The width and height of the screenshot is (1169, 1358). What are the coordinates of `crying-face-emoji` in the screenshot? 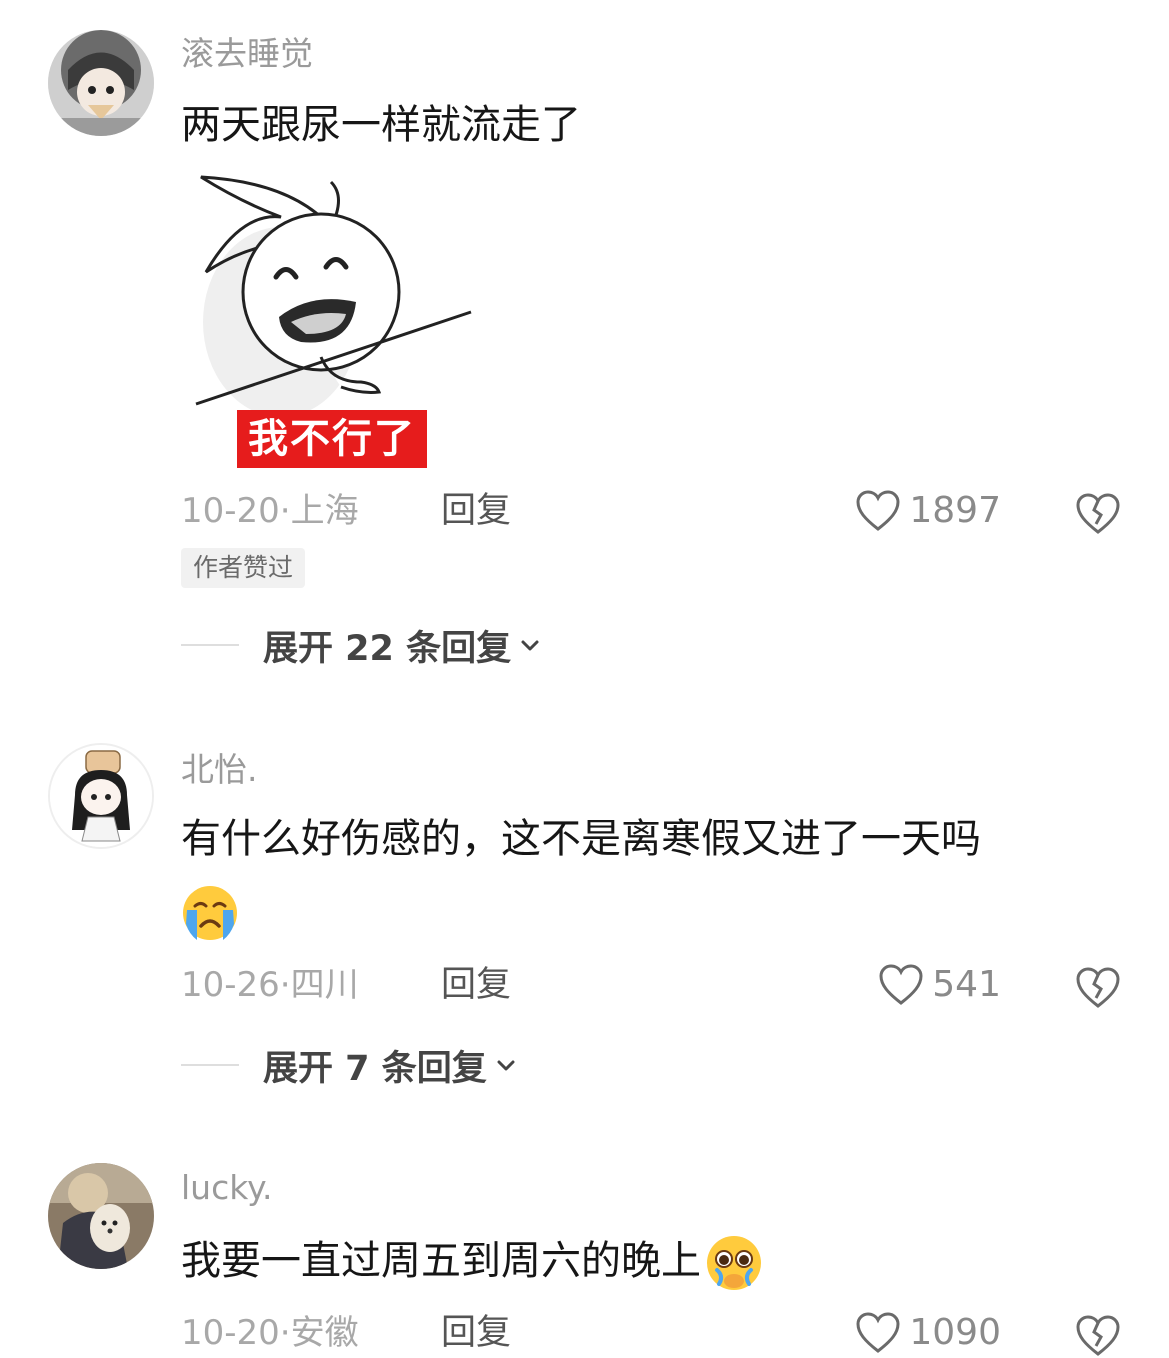 It's located at (210, 913).